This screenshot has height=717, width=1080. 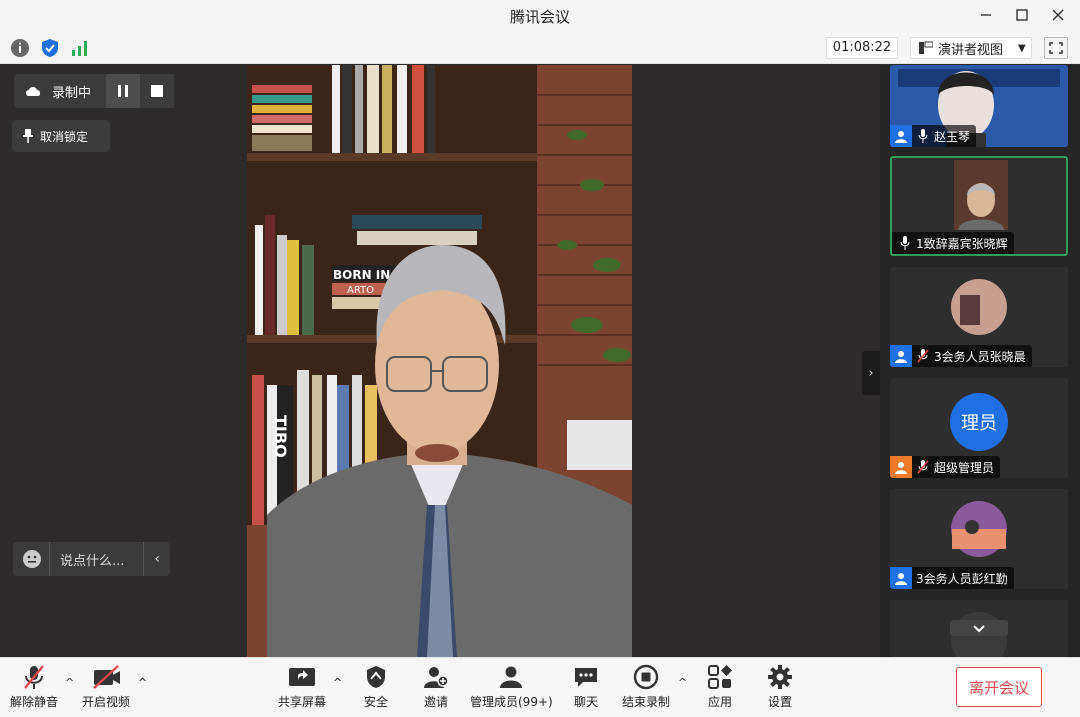 What do you see at coordinates (511, 677) in the screenshot?
I see `members-icon` at bounding box center [511, 677].